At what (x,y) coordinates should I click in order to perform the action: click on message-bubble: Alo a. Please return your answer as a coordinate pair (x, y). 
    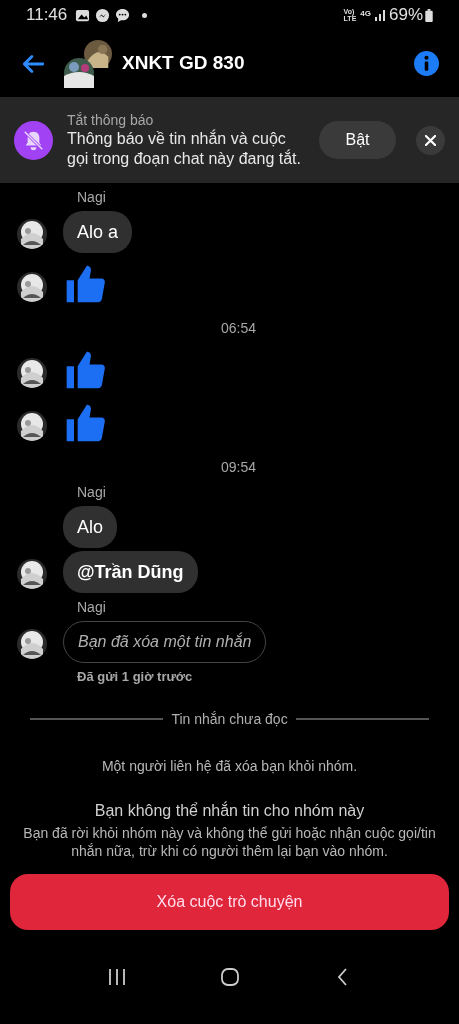
    Looking at the image, I should click on (98, 232).